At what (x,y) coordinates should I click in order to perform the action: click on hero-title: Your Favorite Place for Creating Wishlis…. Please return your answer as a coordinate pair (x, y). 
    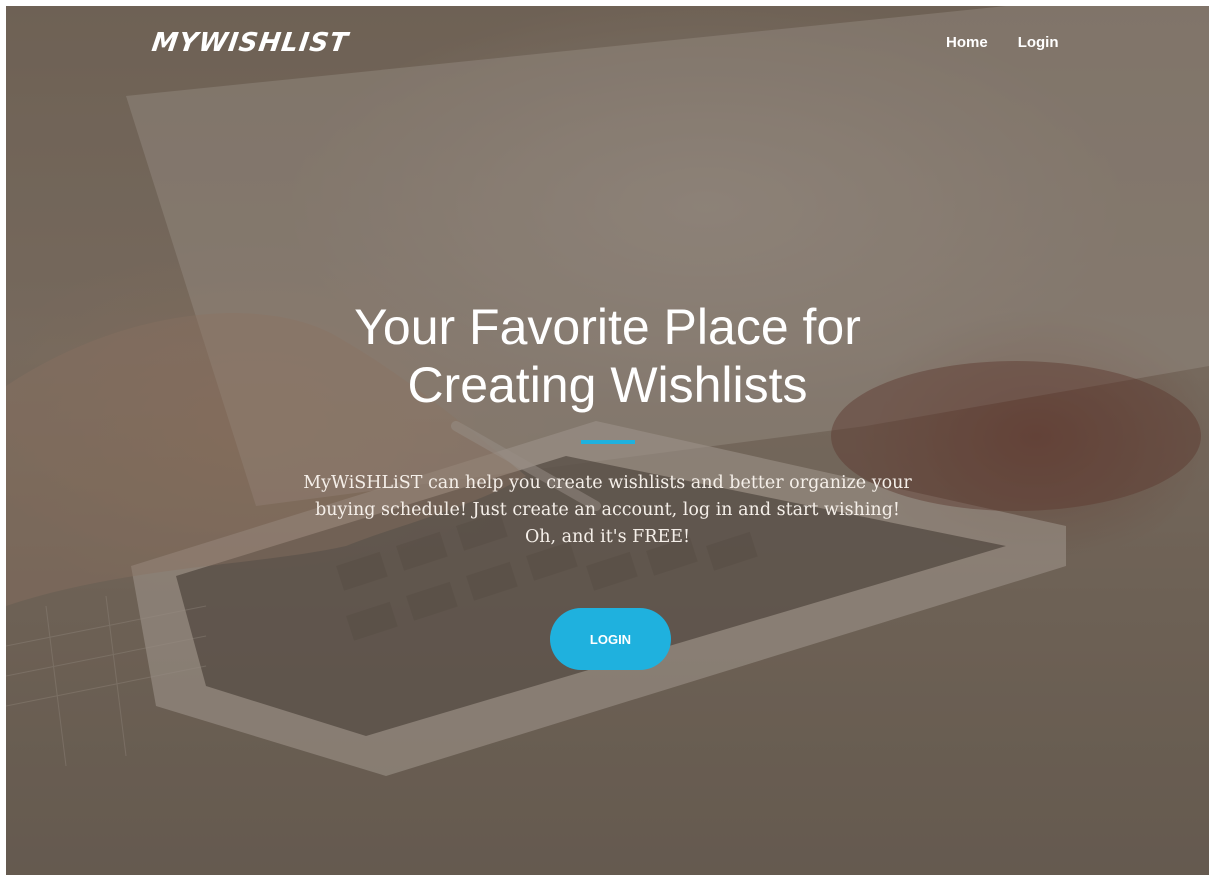
    Looking at the image, I should click on (607, 356).